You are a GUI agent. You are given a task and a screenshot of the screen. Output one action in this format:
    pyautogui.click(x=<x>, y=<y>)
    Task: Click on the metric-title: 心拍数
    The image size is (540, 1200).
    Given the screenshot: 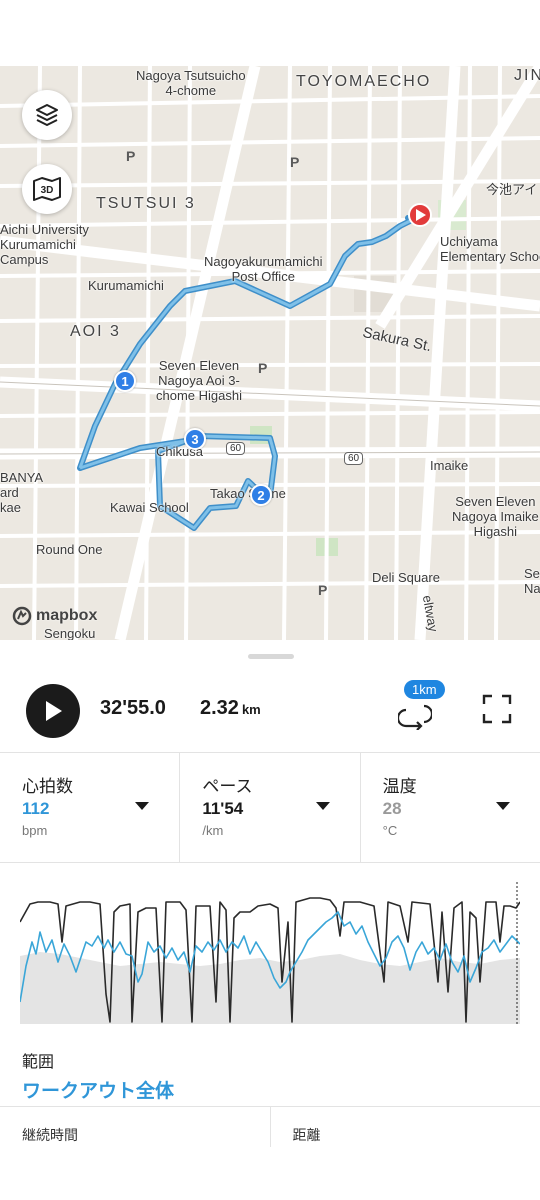 What is the action you would take?
    pyautogui.click(x=47, y=787)
    